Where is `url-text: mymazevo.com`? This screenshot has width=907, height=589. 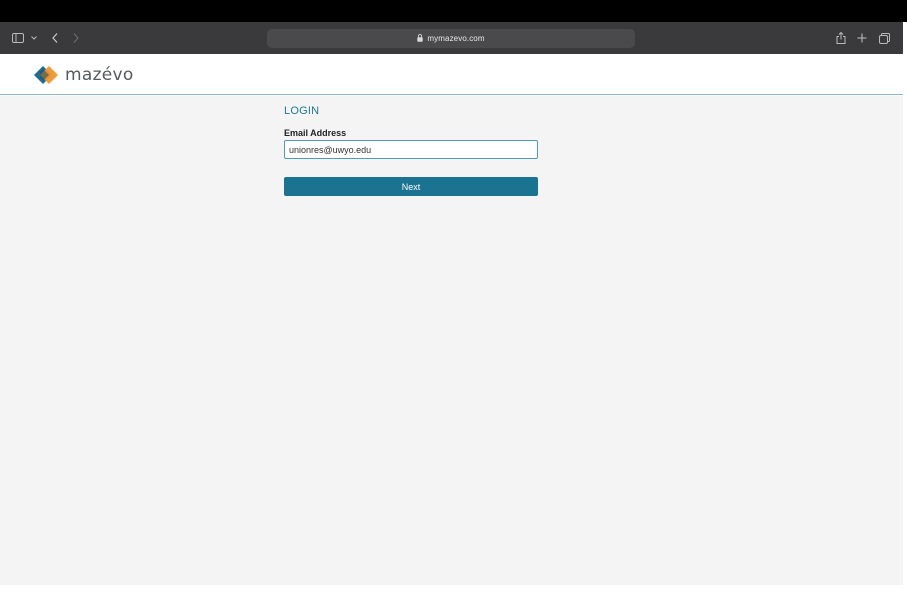
url-text: mymazevo.com is located at coordinates (456, 38).